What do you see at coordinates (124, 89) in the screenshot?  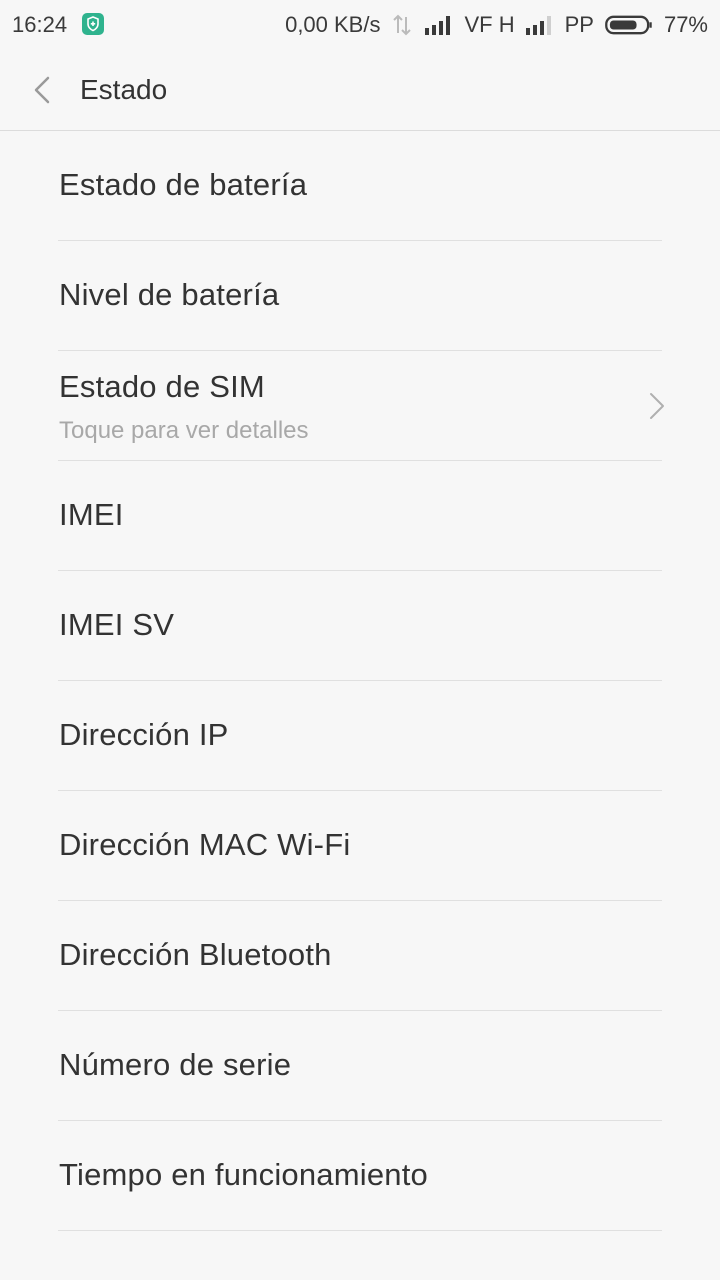 I see `page-title: Estado` at bounding box center [124, 89].